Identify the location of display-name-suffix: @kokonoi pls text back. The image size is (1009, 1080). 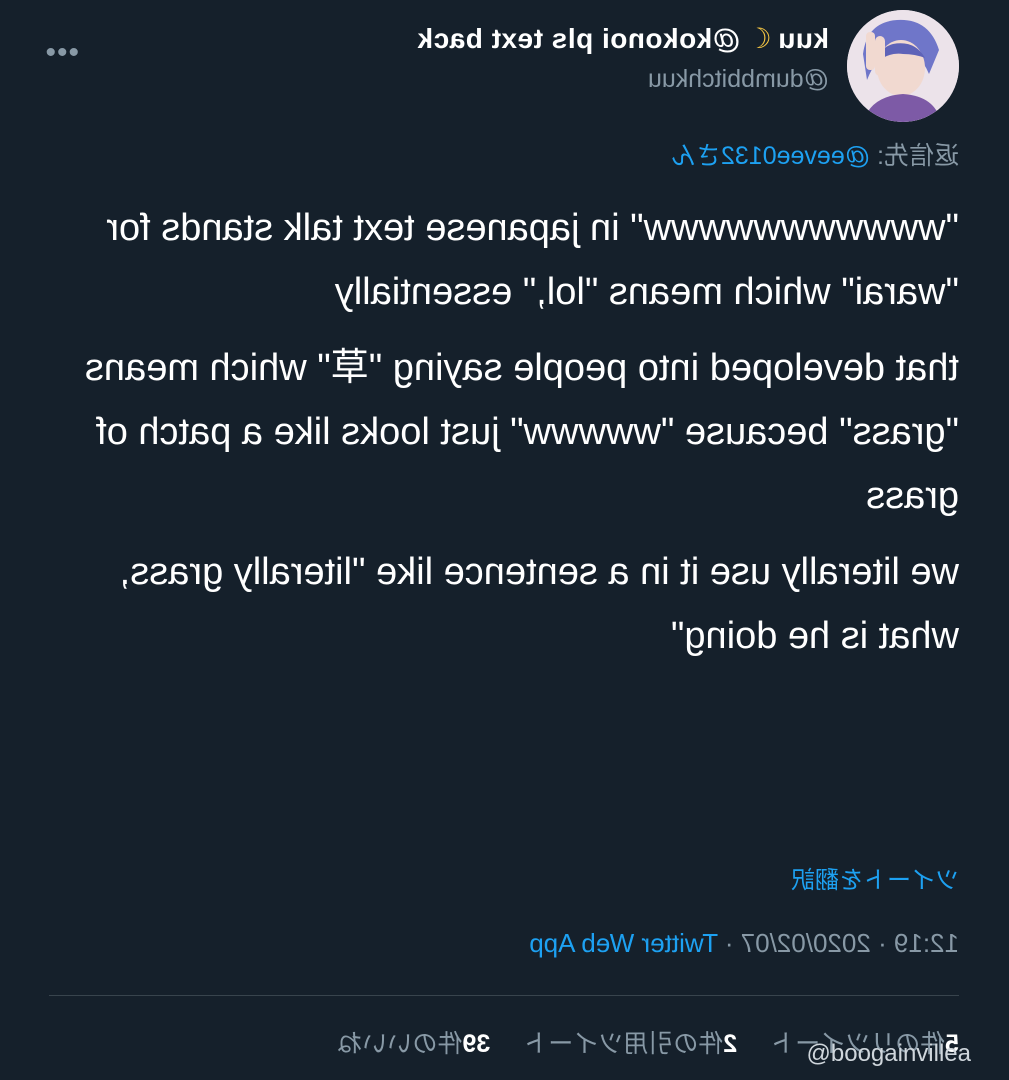
(579, 38).